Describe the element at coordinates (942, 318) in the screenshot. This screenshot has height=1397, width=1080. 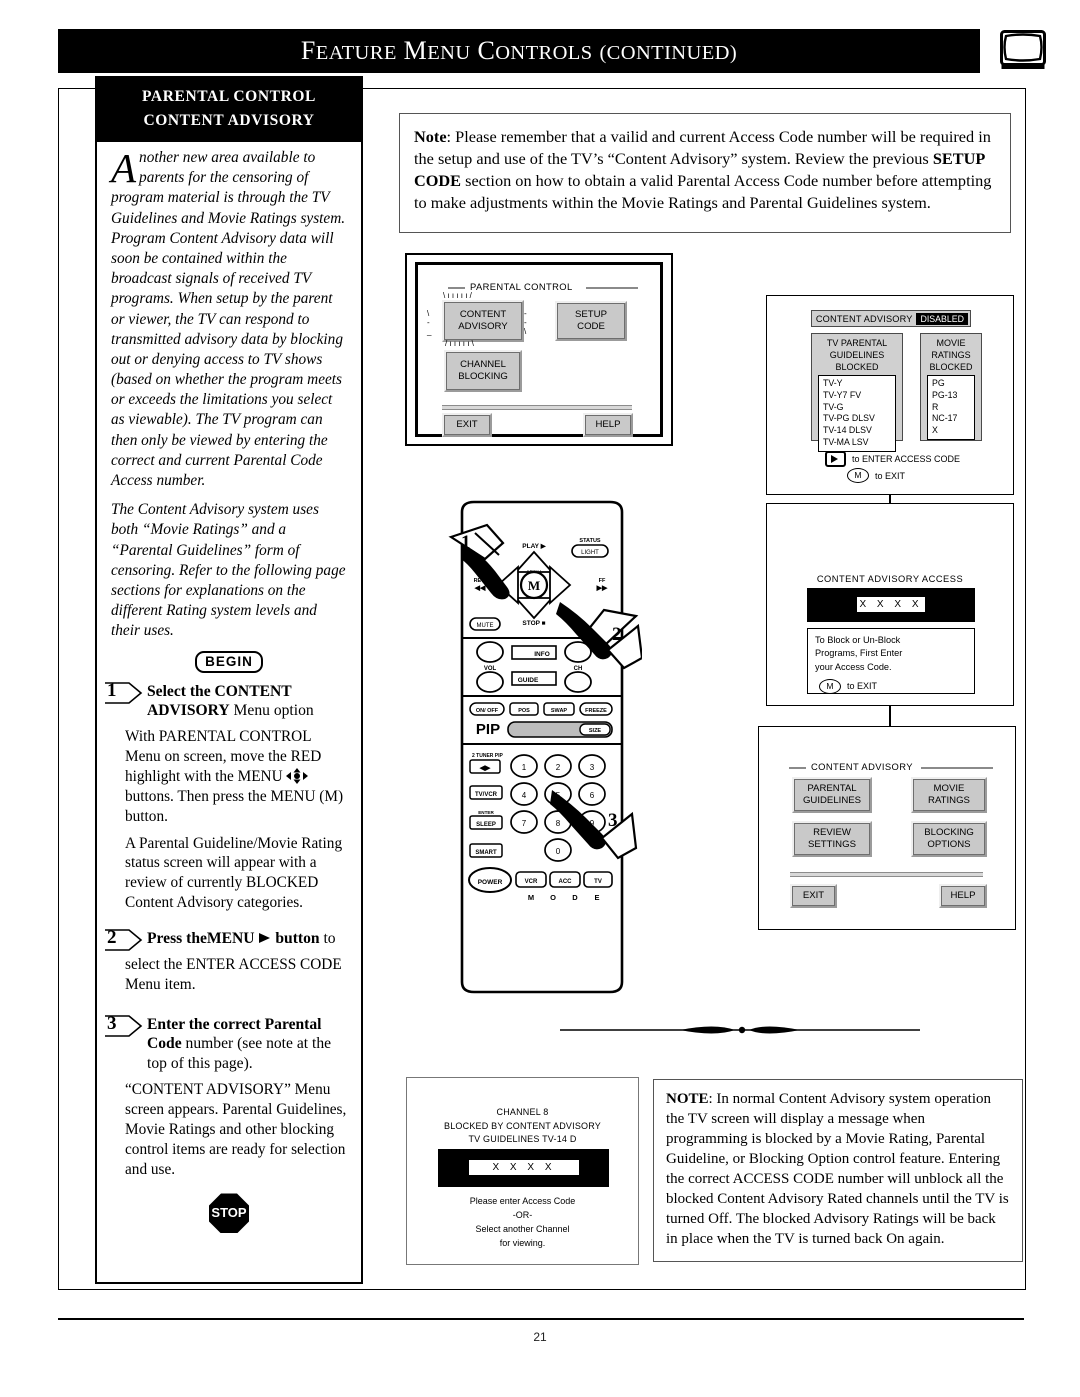
I see `content-advisory-state-badge: DISABLED` at that location.